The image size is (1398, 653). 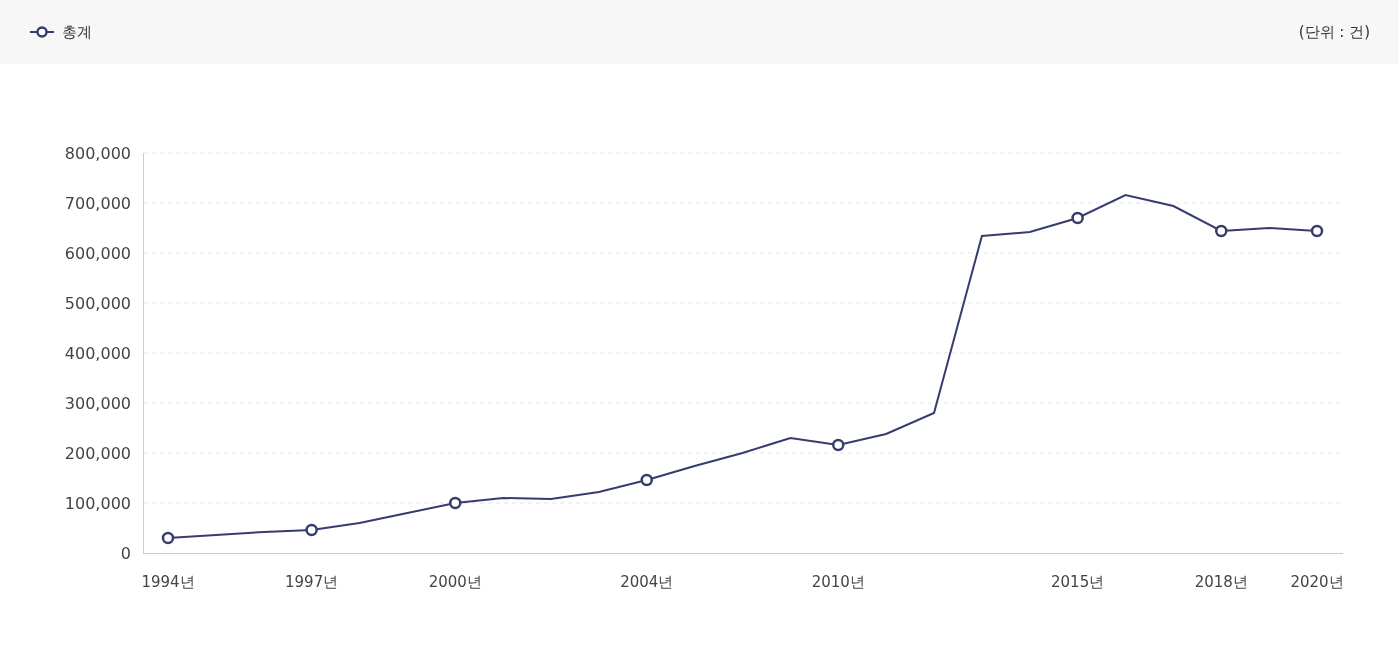 What do you see at coordinates (77, 32) in the screenshot?
I see `legend-label: 총계` at bounding box center [77, 32].